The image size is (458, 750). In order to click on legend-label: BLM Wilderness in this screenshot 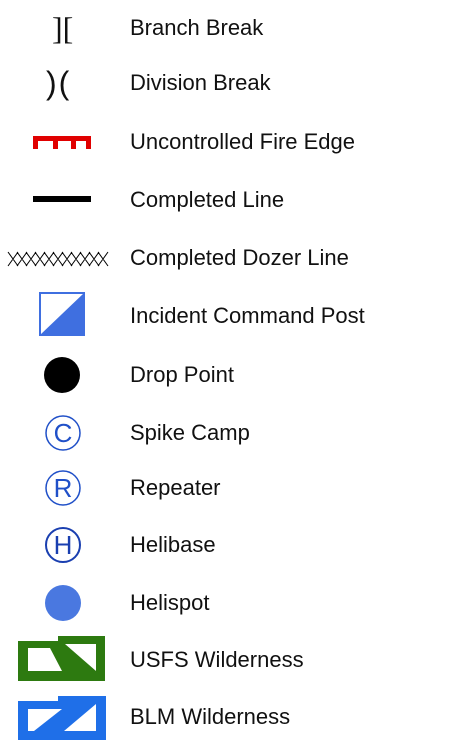, I will do `click(210, 716)`.